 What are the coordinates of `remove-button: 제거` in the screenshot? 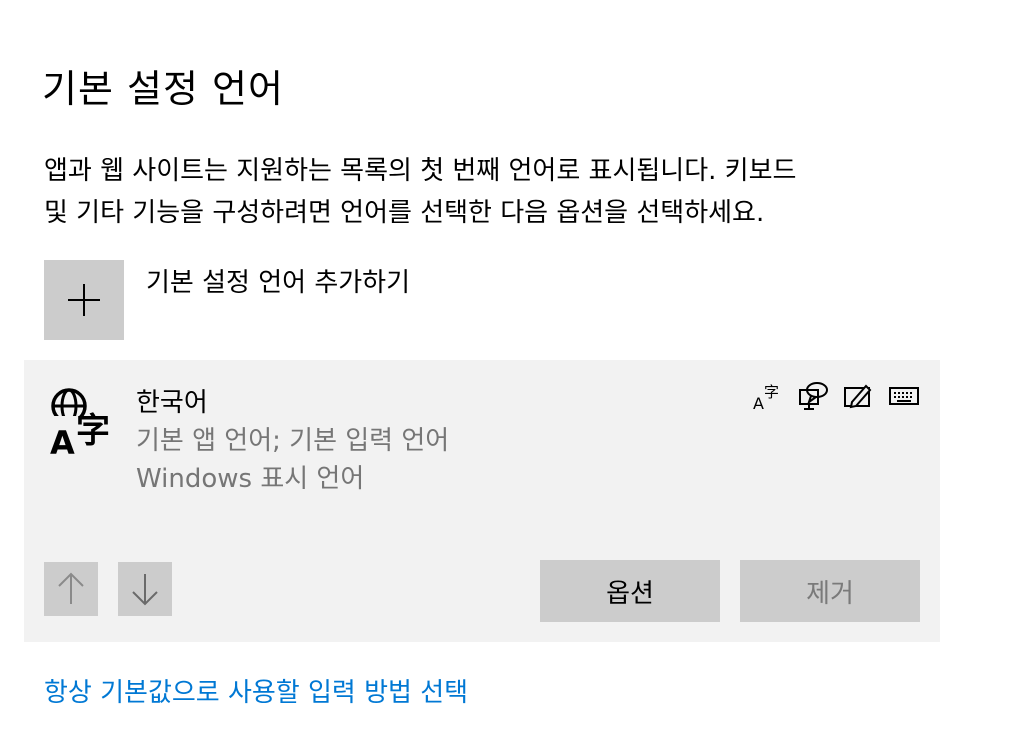 It's located at (830, 591).